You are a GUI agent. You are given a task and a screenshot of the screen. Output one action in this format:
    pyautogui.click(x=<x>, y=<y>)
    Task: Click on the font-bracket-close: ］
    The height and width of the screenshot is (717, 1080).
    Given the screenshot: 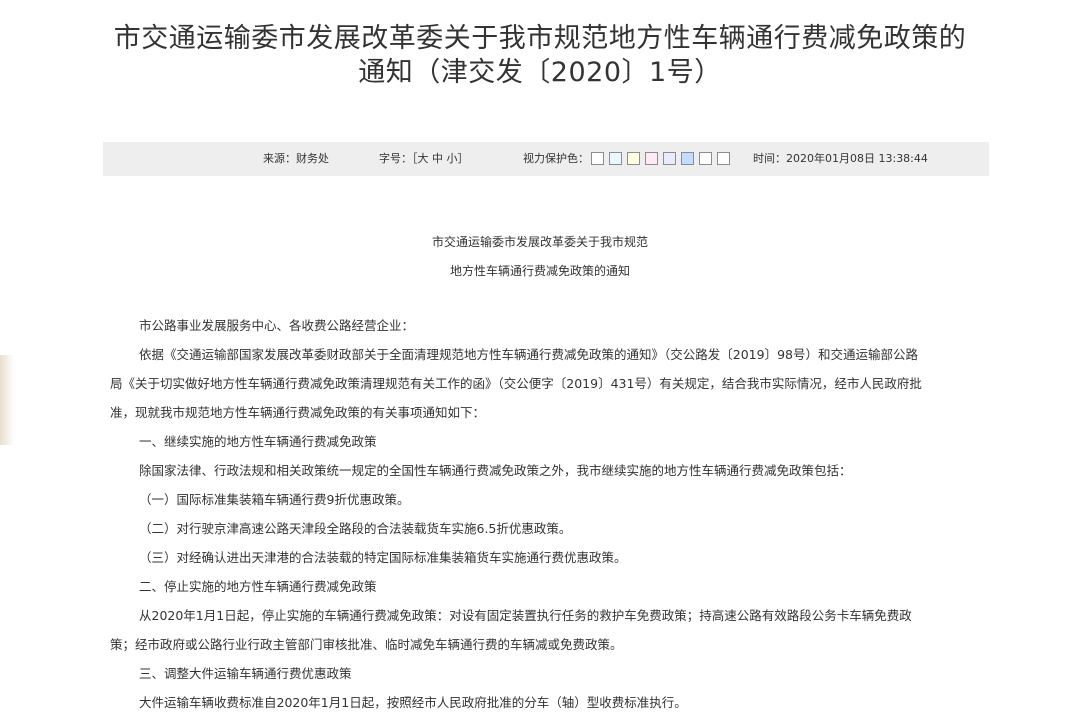 What is the action you would take?
    pyautogui.click(x=463, y=158)
    